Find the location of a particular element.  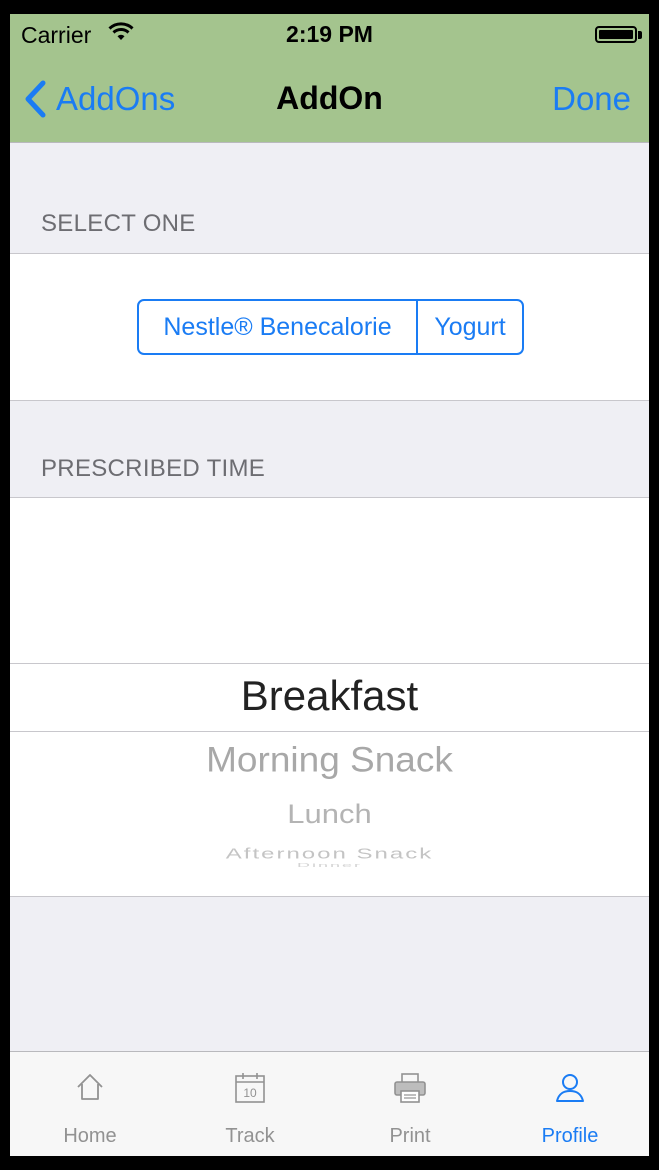

picker-item-selected: Breakfast is located at coordinates (329, 696).